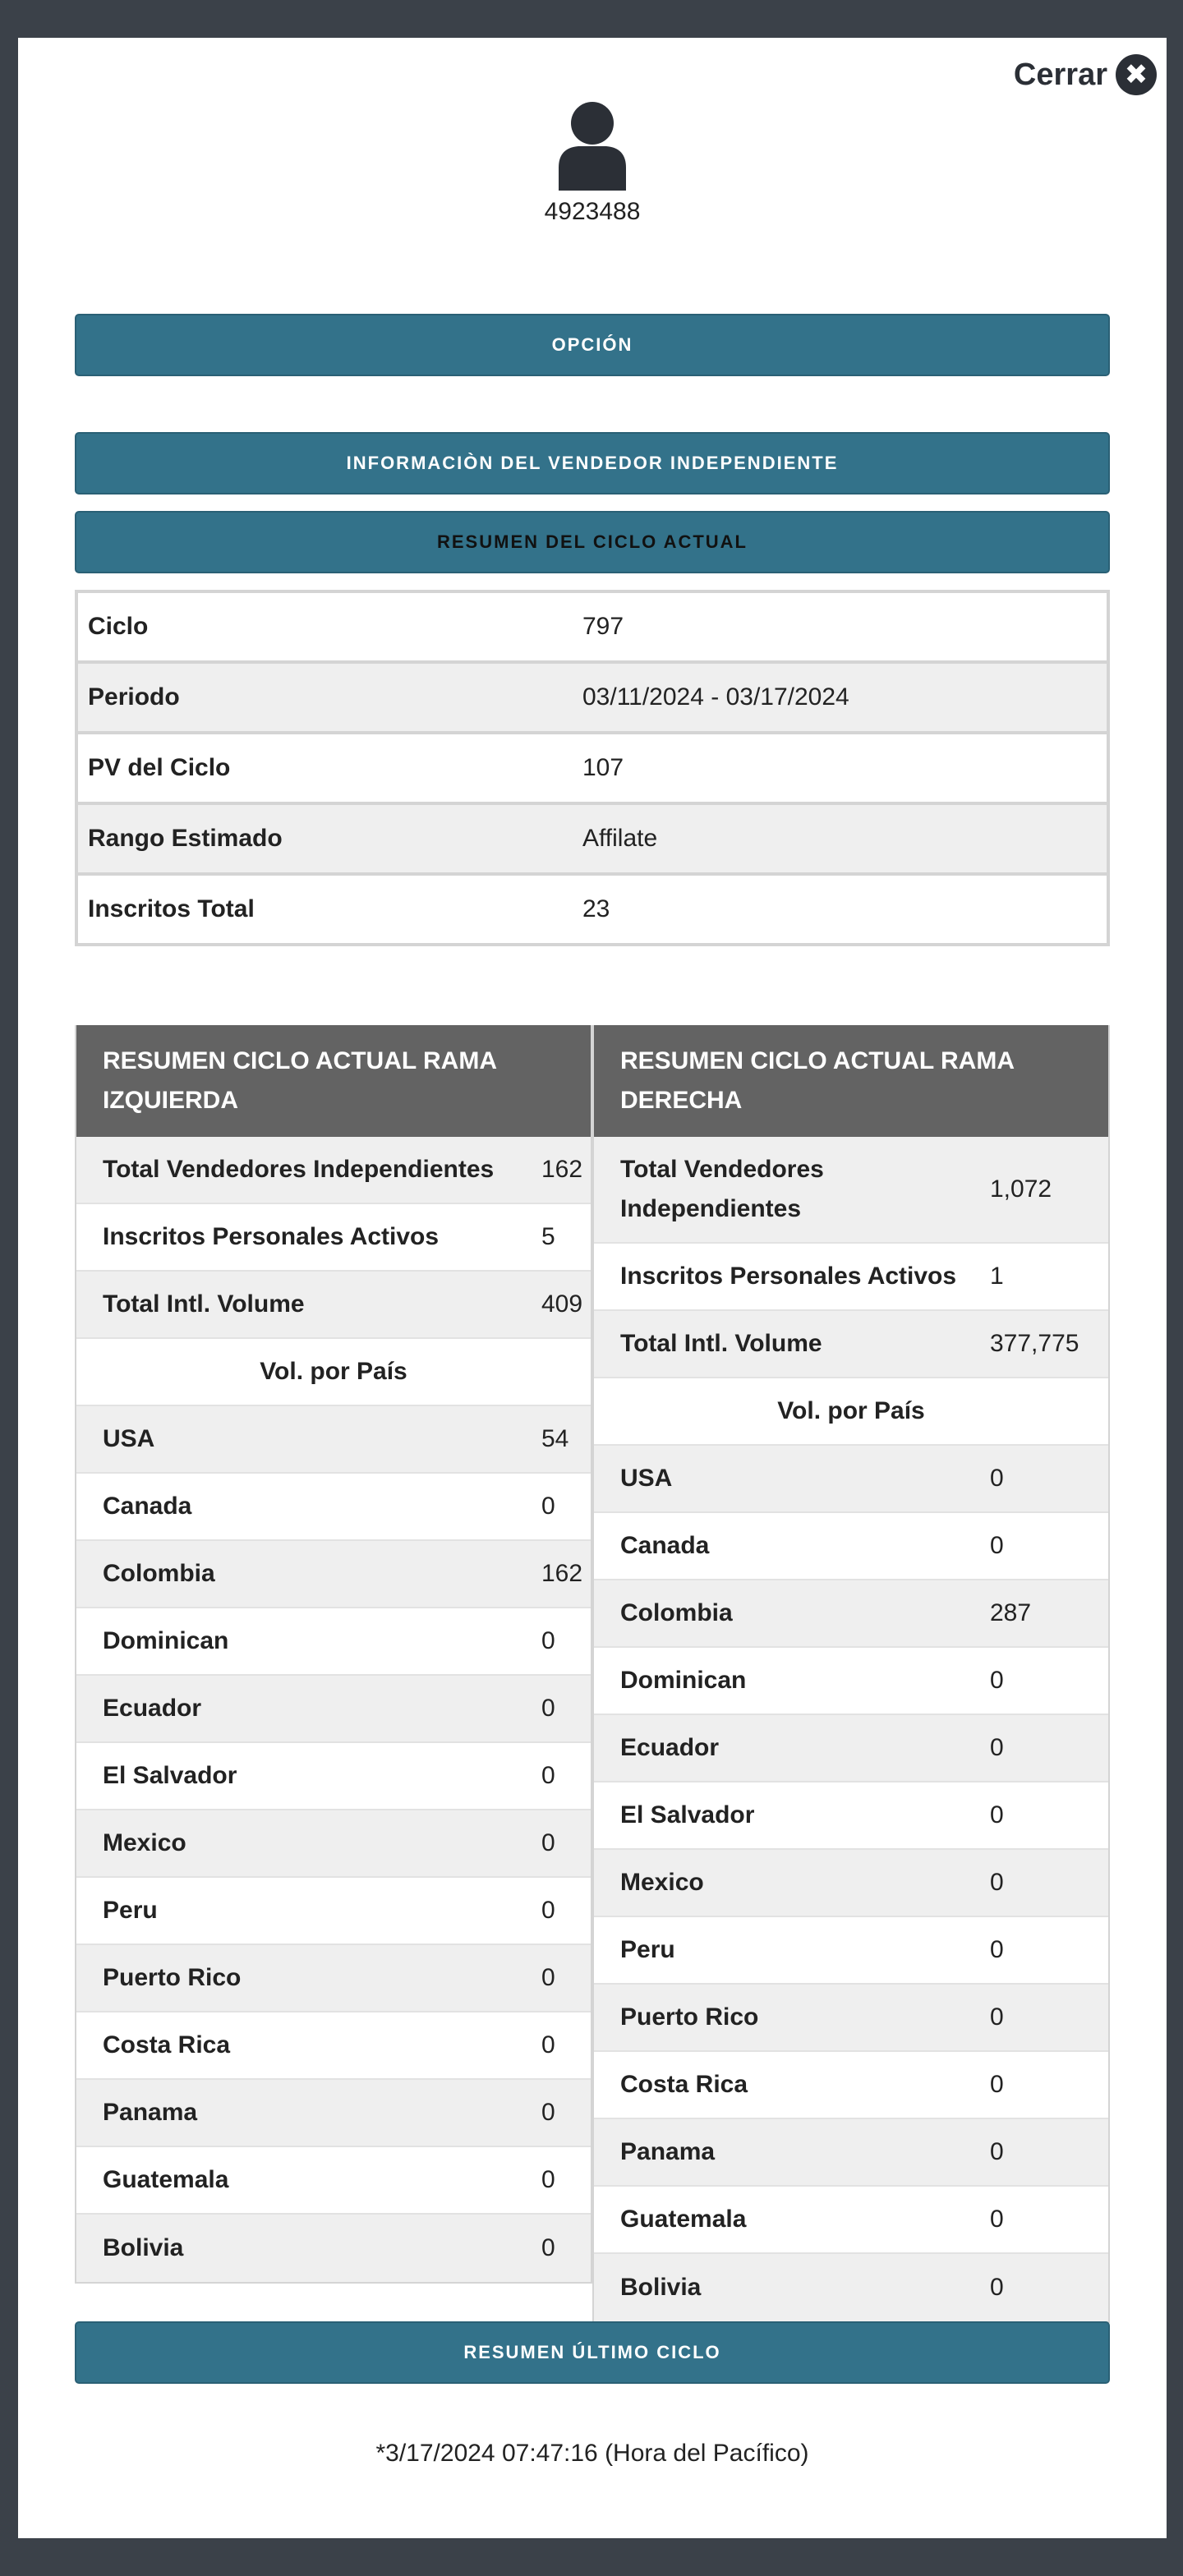 This screenshot has width=1183, height=2576. I want to click on summary-label: Rango Estimado, so click(185, 838).